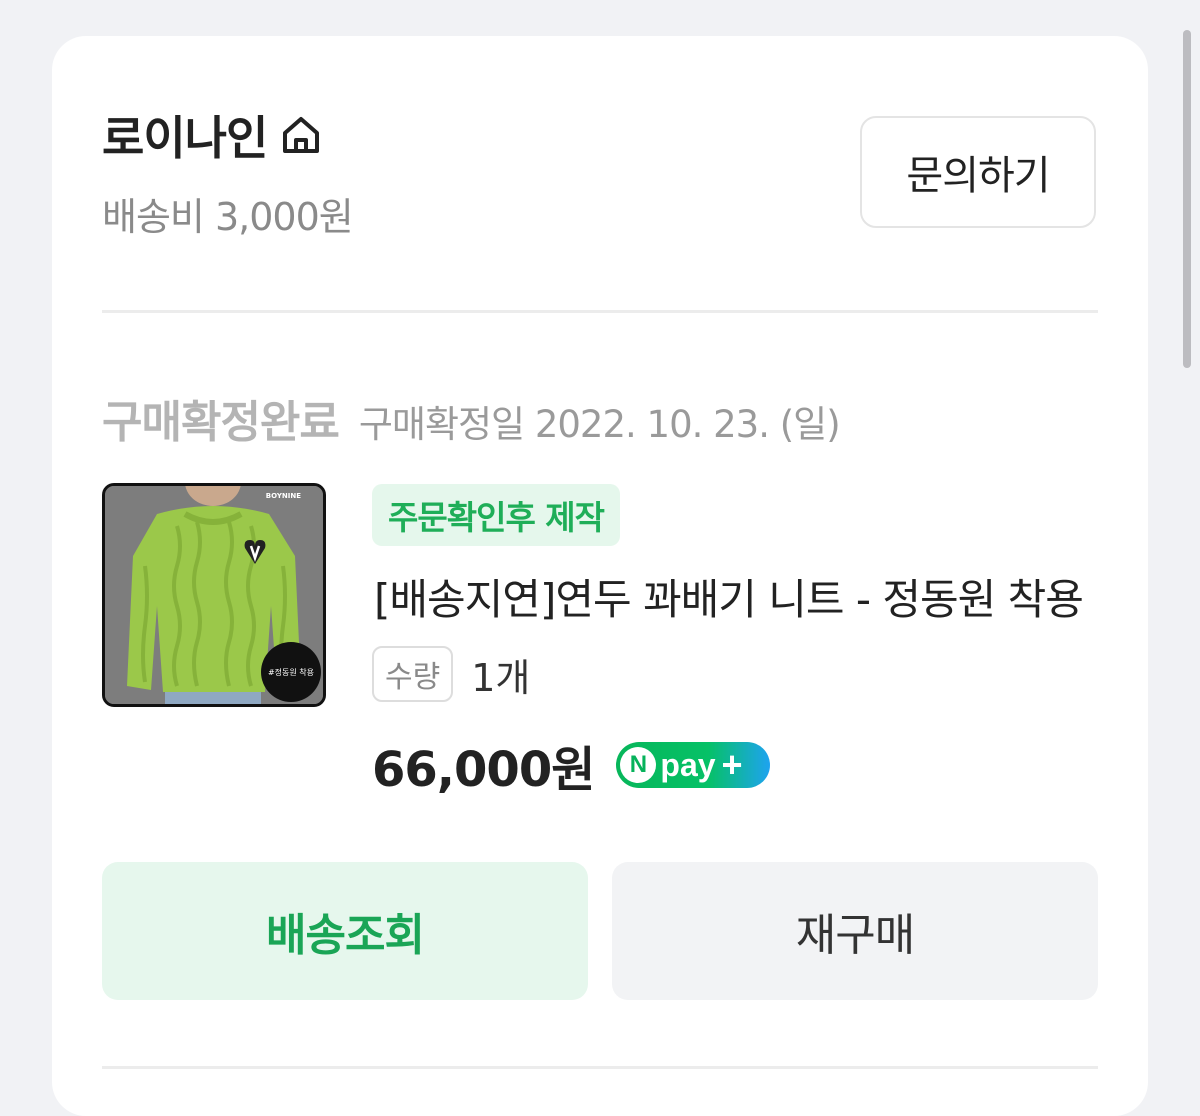 This screenshot has height=1116, width=1200. What do you see at coordinates (214, 595) in the screenshot?
I see `product-thumbnail: BOYNINE #정동원 착용` at bounding box center [214, 595].